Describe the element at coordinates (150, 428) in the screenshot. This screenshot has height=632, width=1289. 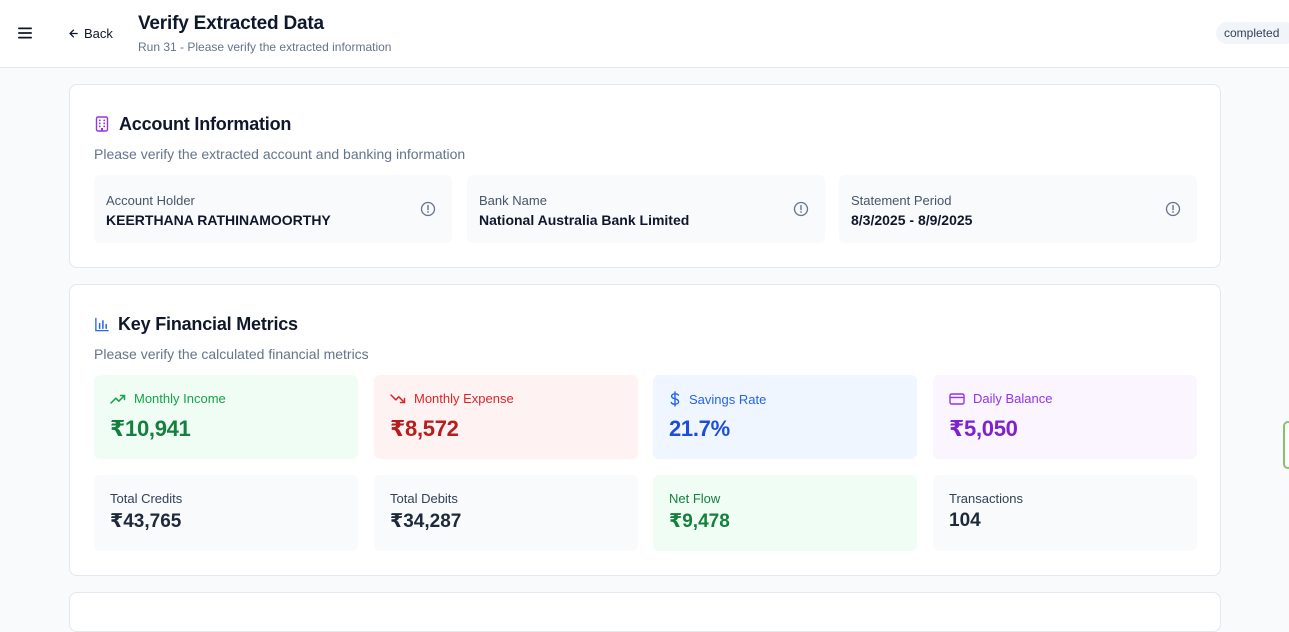
I see `metric-value: ₹10,941` at that location.